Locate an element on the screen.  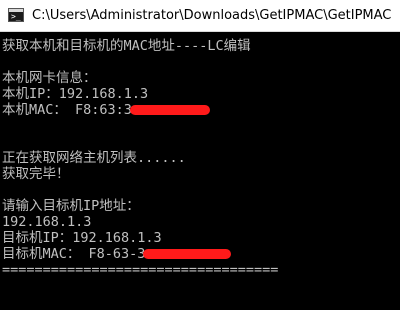
console-line-header: 获取本机和目标机的MAC地址----LC编辑 is located at coordinates (126, 46).